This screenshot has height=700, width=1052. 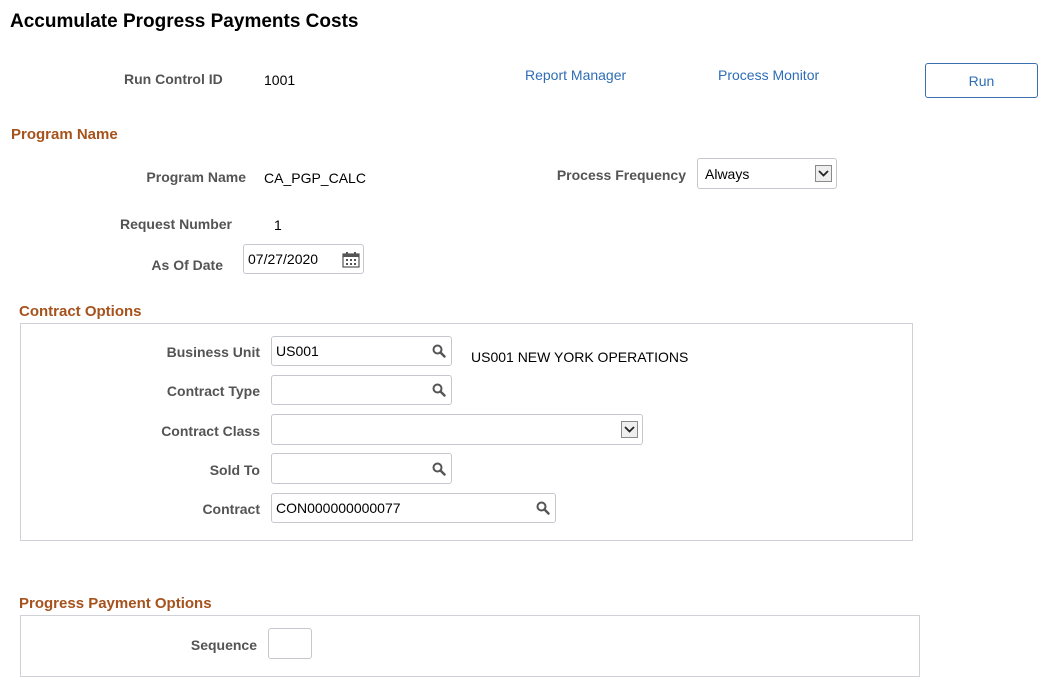 What do you see at coordinates (234, 470) in the screenshot?
I see `sold-to-label: Sold To` at bounding box center [234, 470].